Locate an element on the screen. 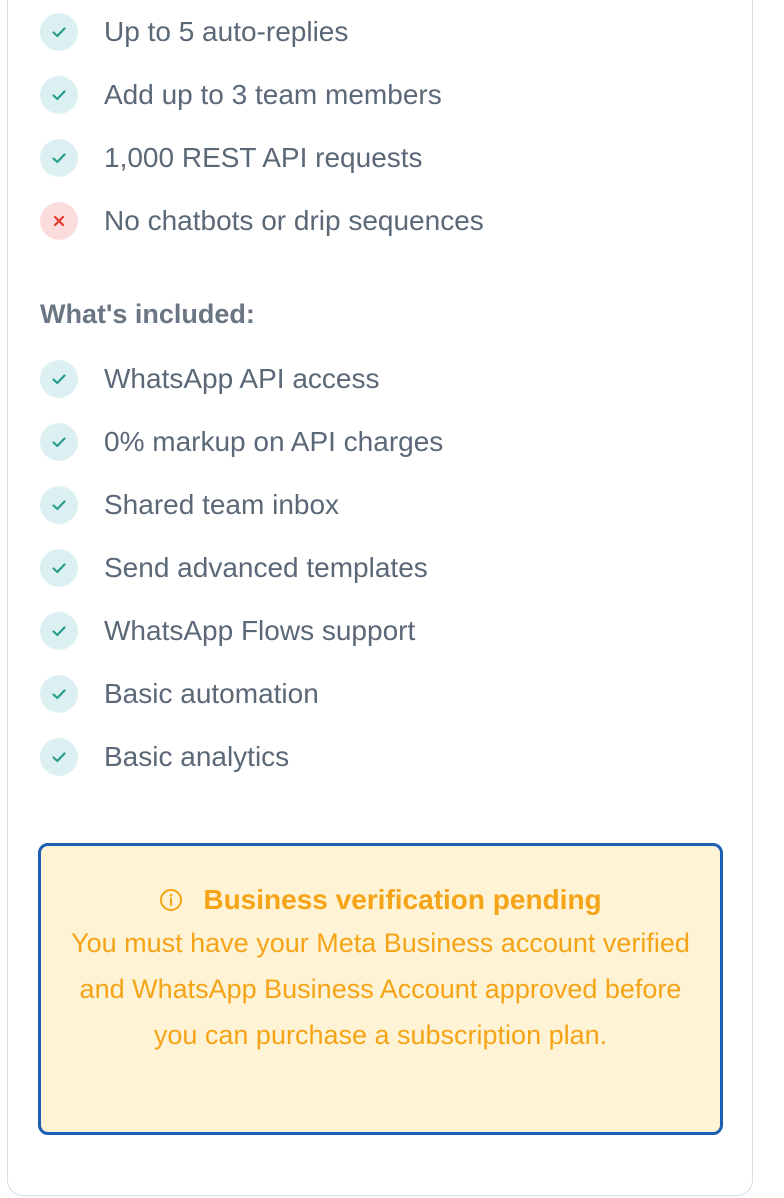 The height and width of the screenshot is (1198, 784). list-item: WhatsApp Flows support is located at coordinates (241, 630).